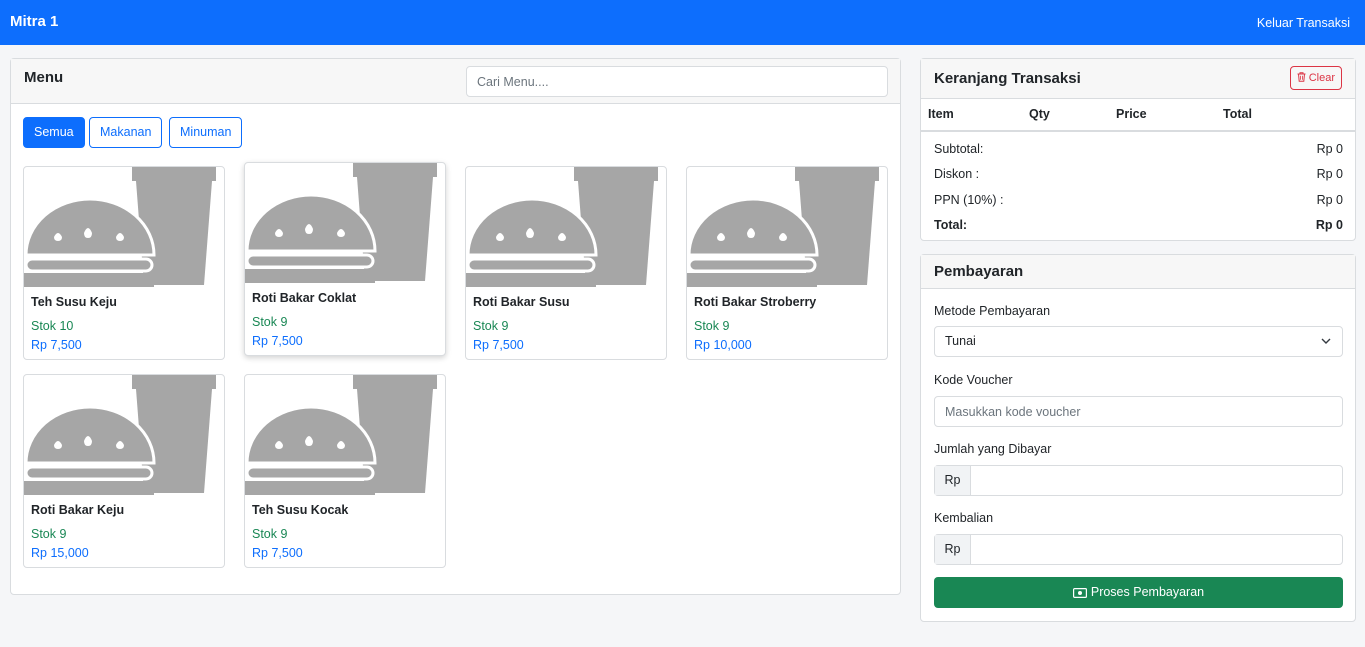  I want to click on payment-method-label: Metode Pembayaran, so click(992, 311).